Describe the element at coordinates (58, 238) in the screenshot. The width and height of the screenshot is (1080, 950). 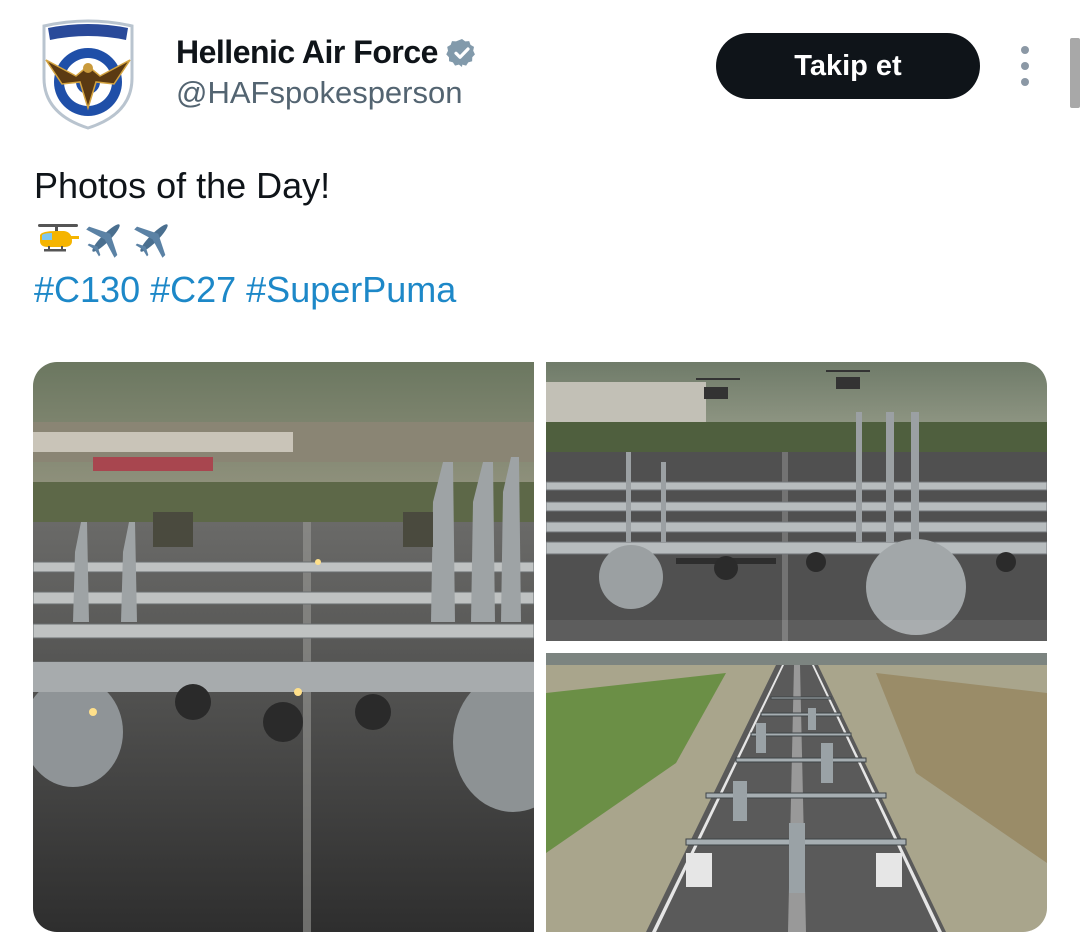
I see `helicopter-emoji-icon` at that location.